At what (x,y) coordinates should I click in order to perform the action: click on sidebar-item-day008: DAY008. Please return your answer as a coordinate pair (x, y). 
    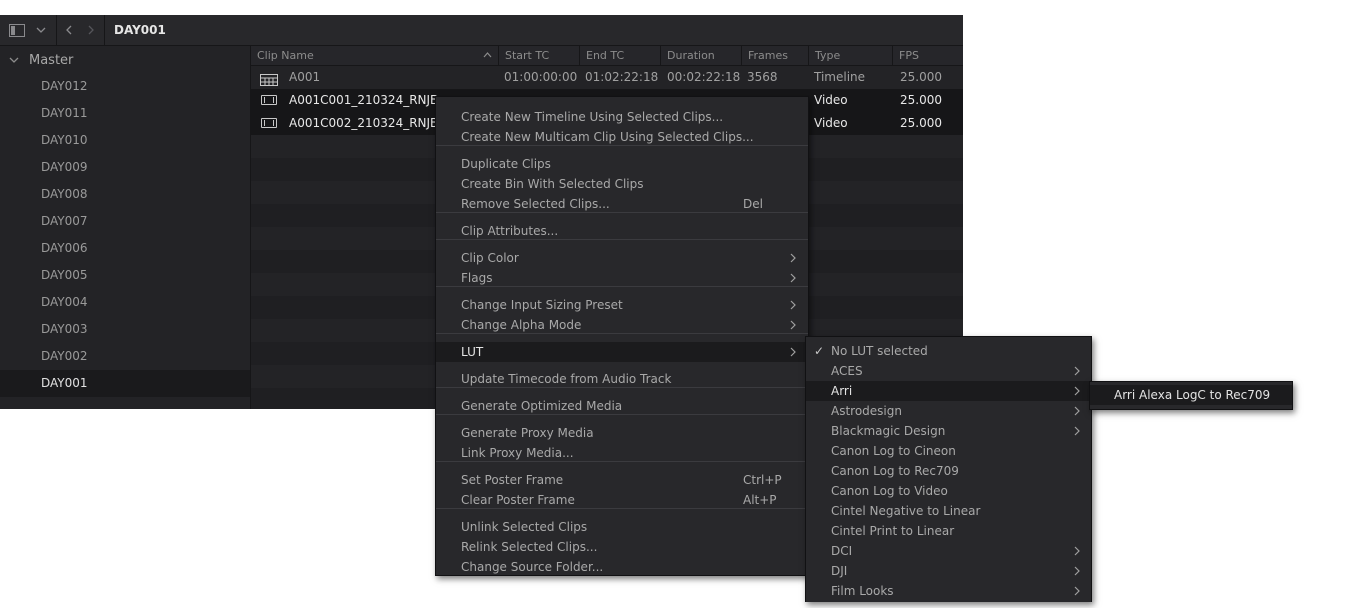
    Looking at the image, I should click on (125, 194).